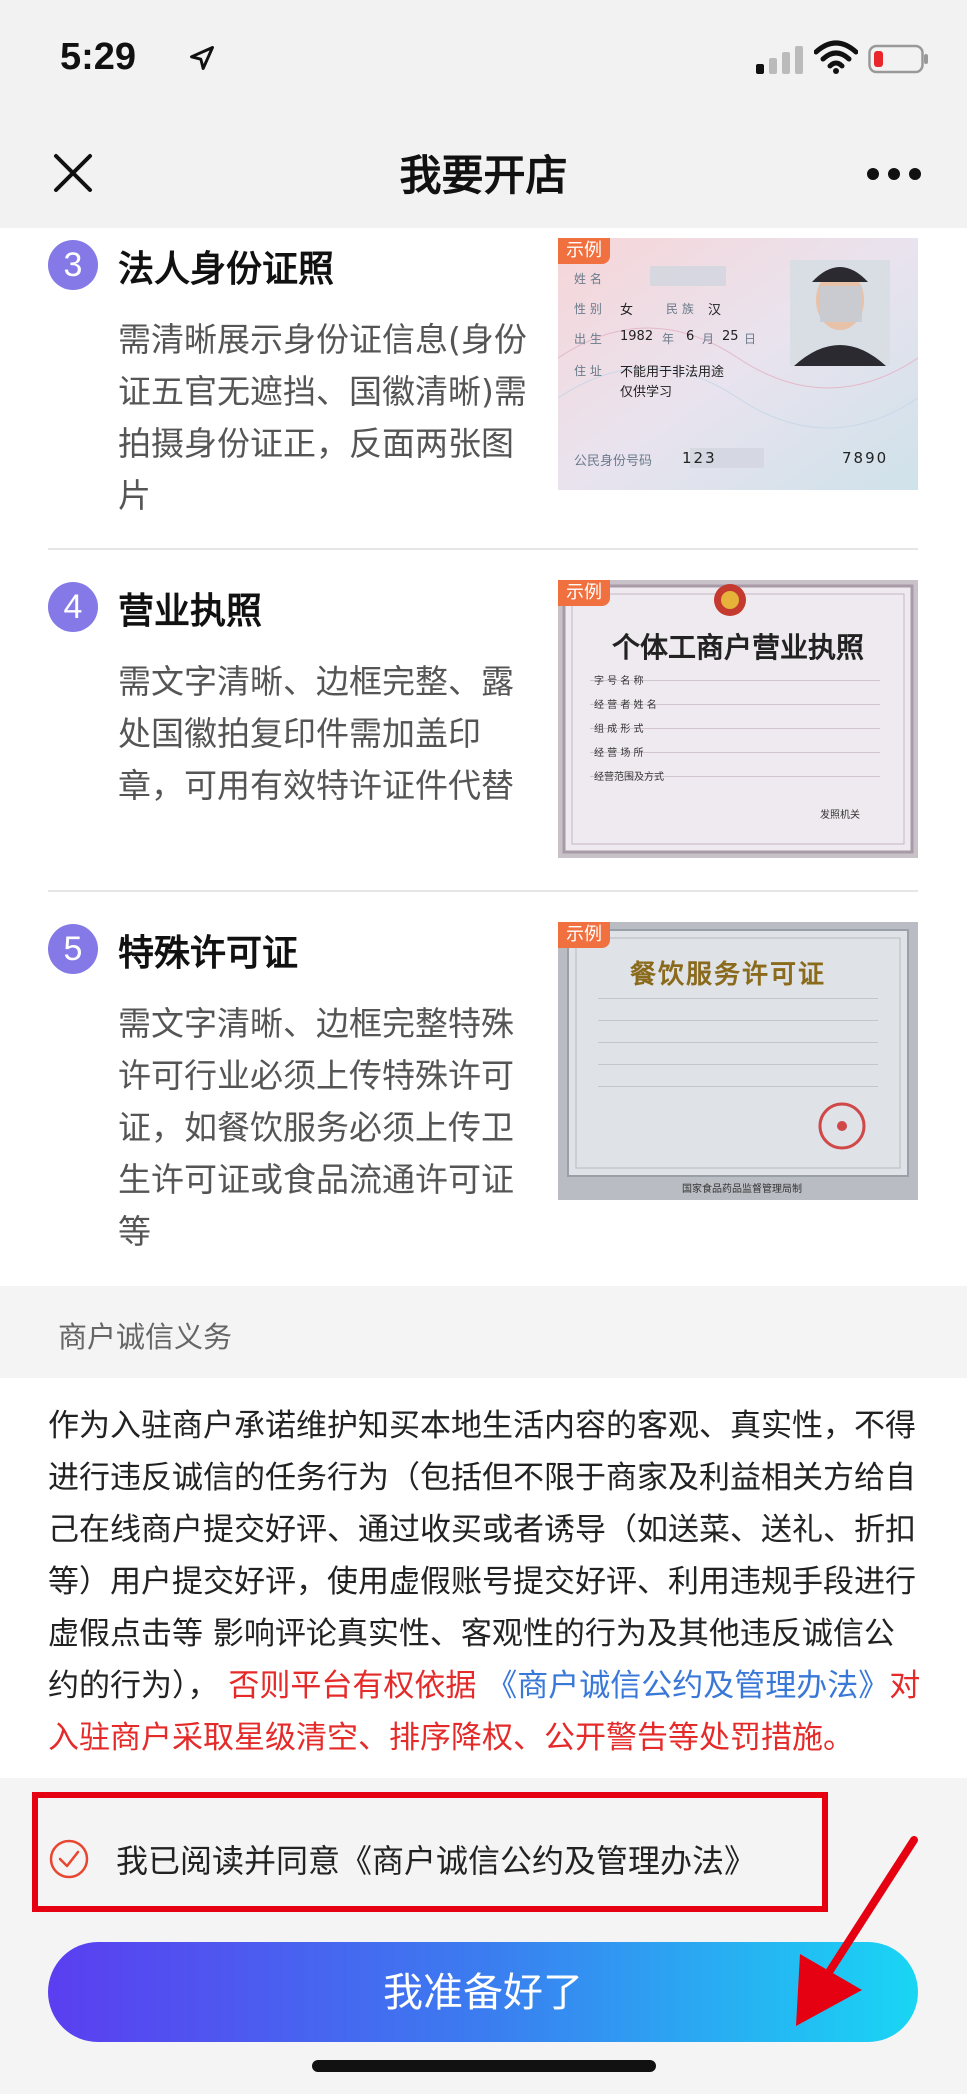 Image resolution: width=967 pixels, height=2094 pixels. Describe the element at coordinates (836, 57) in the screenshot. I see `wifi-icon` at that location.